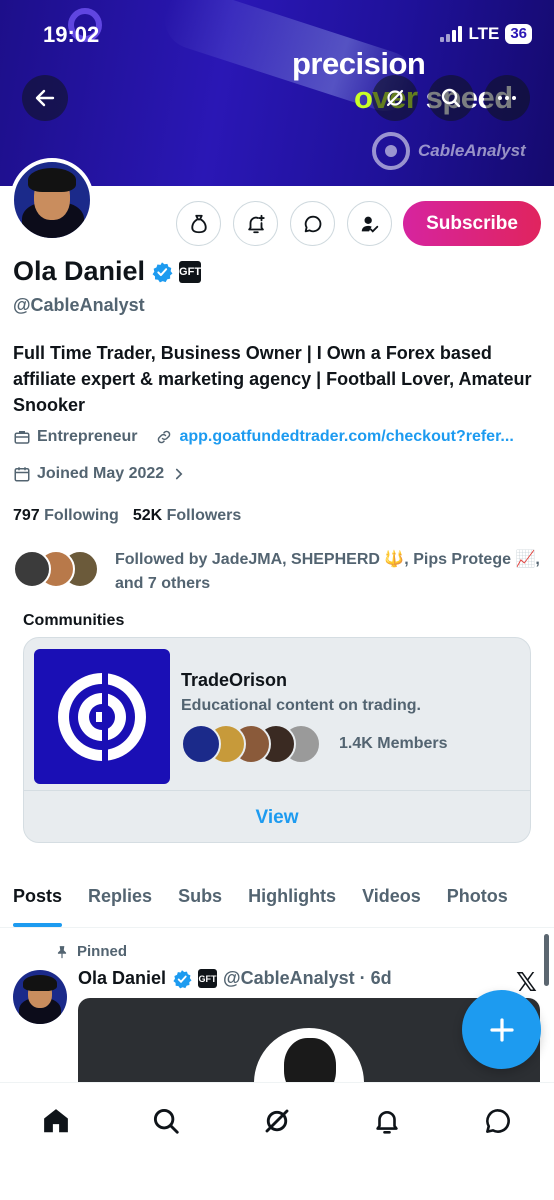 Image resolution: width=554 pixels, height=1200 pixels. I want to click on post-header: Ola Daniel GFT @CableAnalyst · 6d, so click(235, 978).